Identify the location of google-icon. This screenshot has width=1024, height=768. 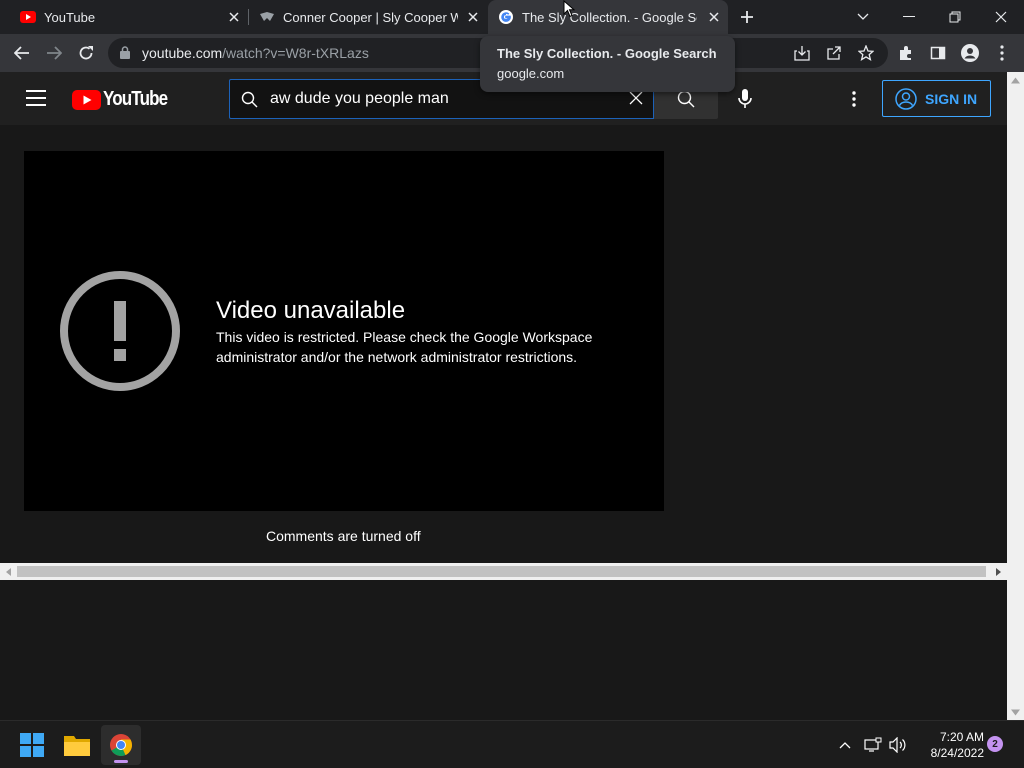
(506, 17).